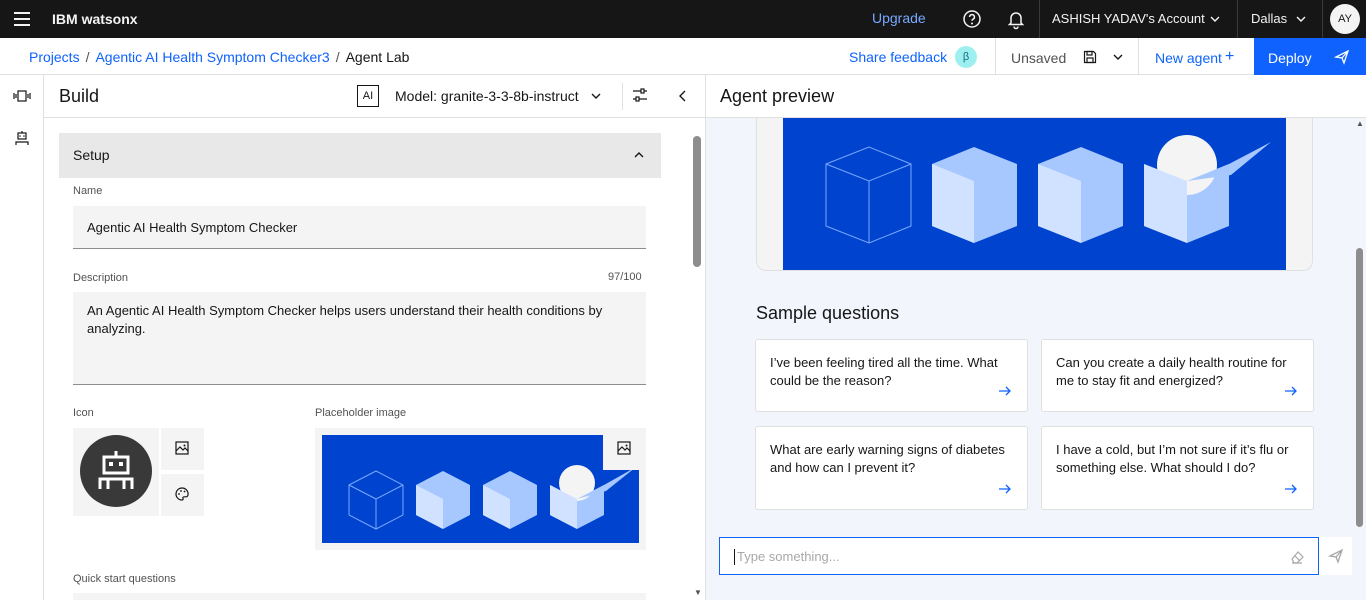 Image resolution: width=1366 pixels, height=600 pixels. What do you see at coordinates (124, 579) in the screenshot?
I see `quick-start-label: Quick start questions` at bounding box center [124, 579].